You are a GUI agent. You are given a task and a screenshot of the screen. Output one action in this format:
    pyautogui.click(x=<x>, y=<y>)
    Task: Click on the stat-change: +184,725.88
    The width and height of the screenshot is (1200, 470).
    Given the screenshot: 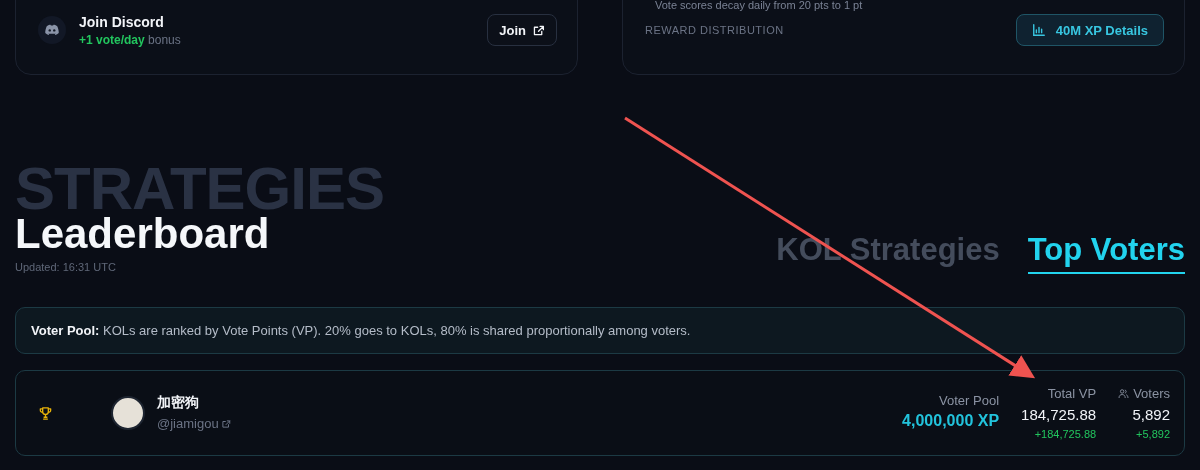 What is the action you would take?
    pyautogui.click(x=1065, y=434)
    